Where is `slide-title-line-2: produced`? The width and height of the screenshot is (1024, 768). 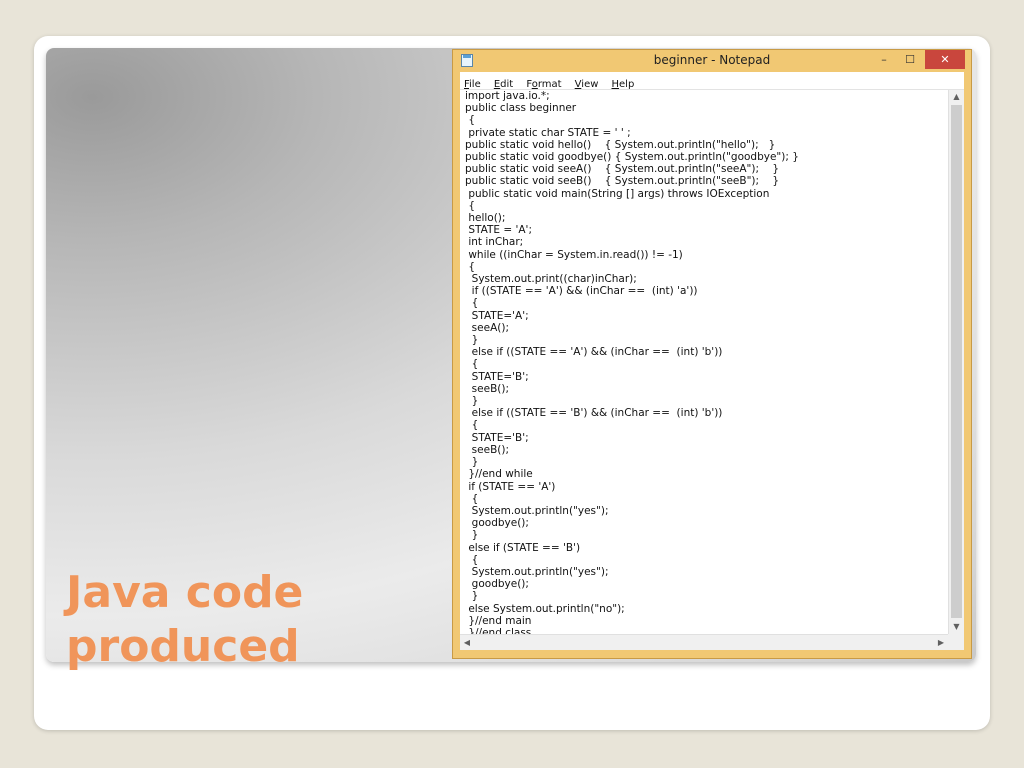 slide-title-line-2: produced is located at coordinates (183, 646).